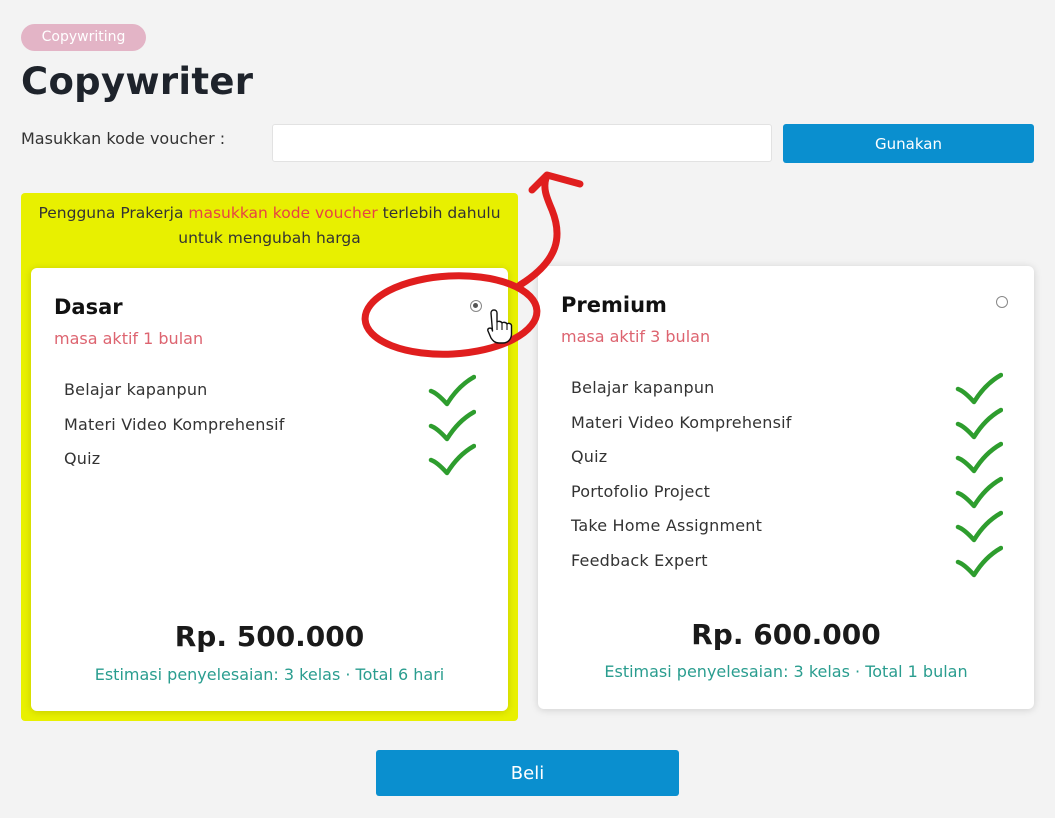 The height and width of the screenshot is (818, 1055). What do you see at coordinates (137, 81) in the screenshot?
I see `page-title: Copywriter` at bounding box center [137, 81].